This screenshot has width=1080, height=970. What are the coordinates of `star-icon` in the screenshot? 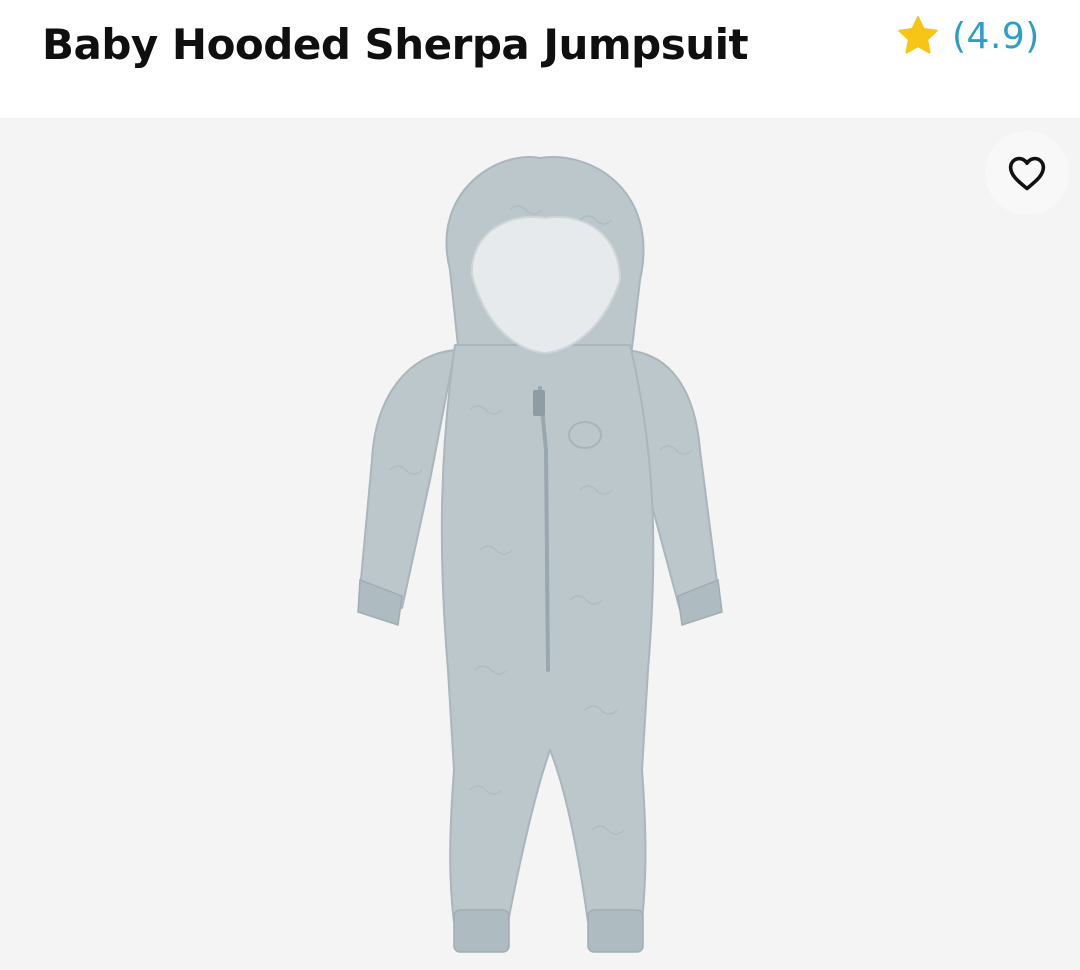 It's located at (918, 35).